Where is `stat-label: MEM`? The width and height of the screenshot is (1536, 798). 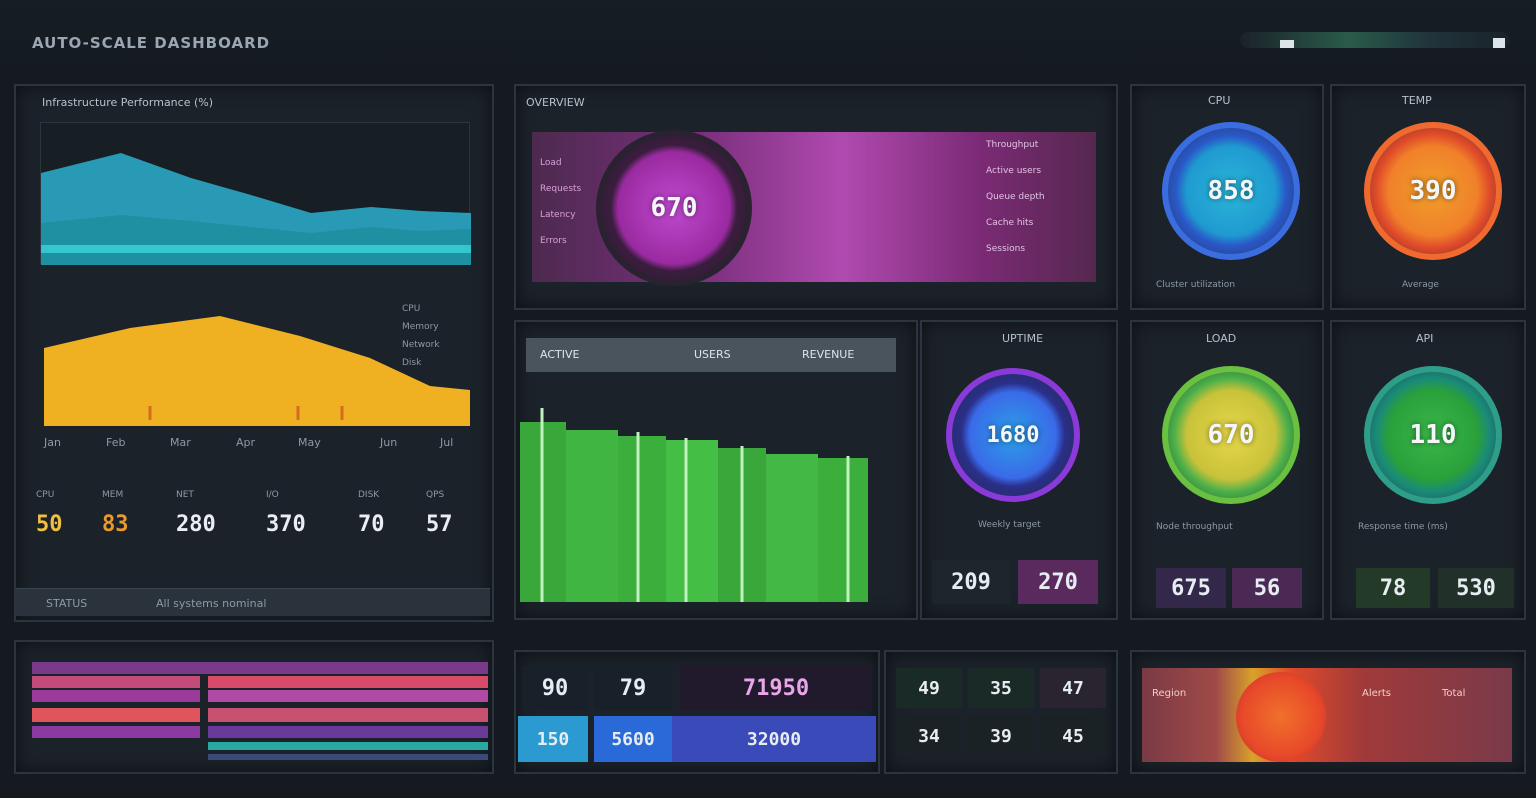
stat-label: MEM is located at coordinates (113, 495).